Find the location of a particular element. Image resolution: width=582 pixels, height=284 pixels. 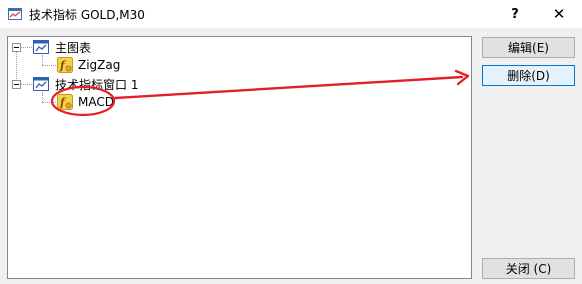

tree-node-main-chart: 主图表 is located at coordinates (62, 47).